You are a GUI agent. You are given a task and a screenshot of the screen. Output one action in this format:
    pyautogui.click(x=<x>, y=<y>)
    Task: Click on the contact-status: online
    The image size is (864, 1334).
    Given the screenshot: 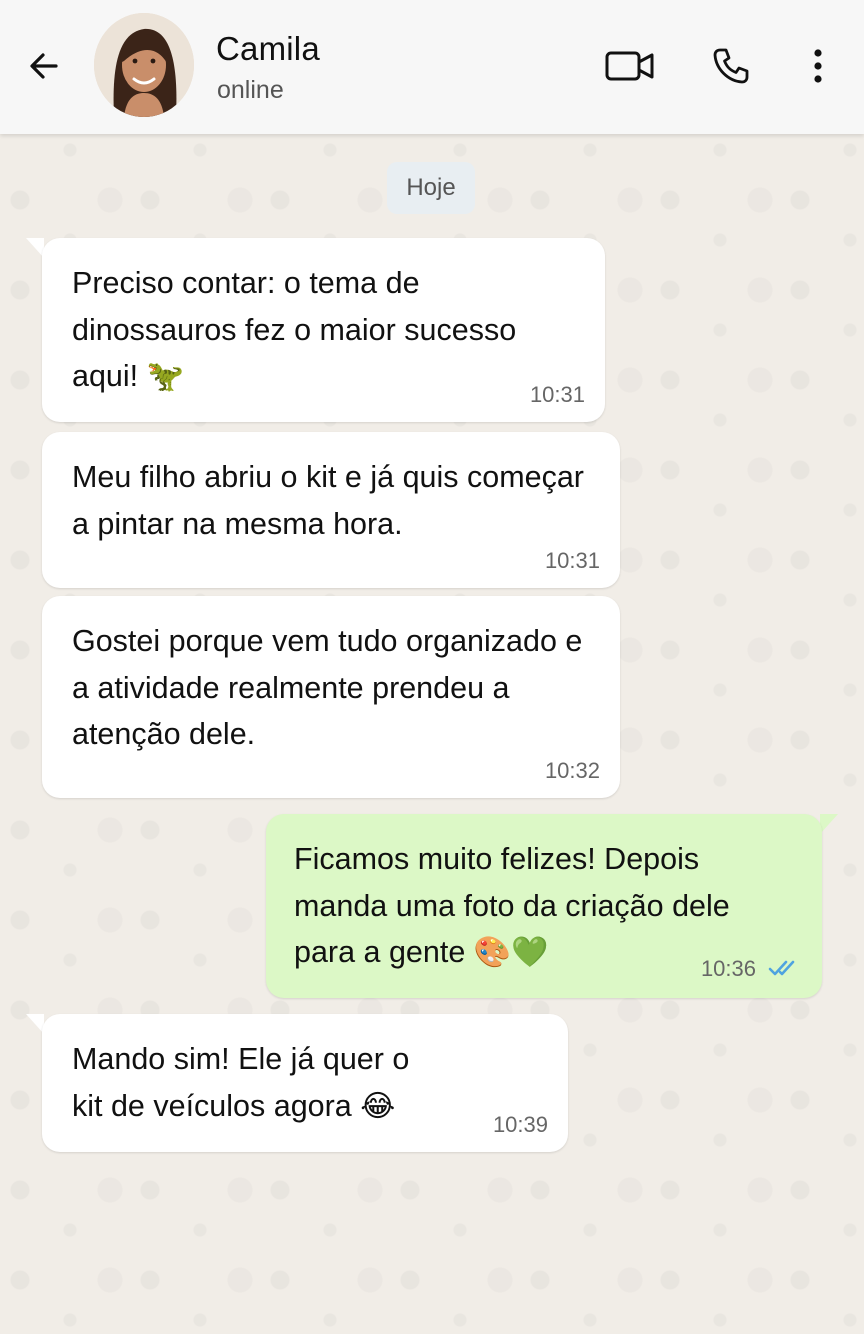 What is the action you would take?
    pyautogui.click(x=250, y=90)
    